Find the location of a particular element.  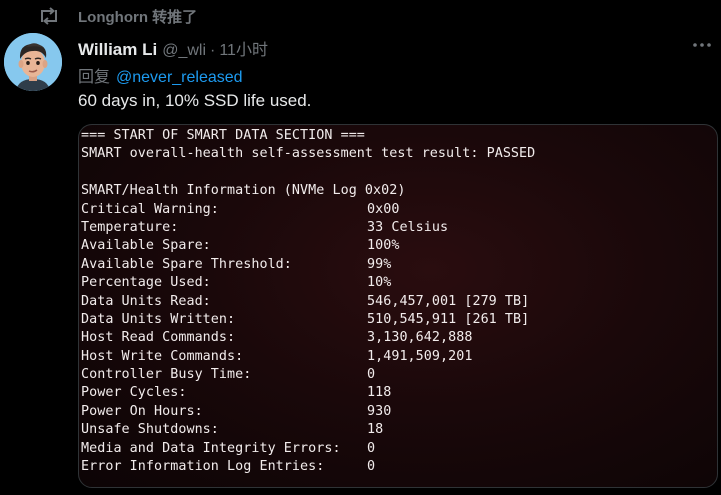

smart-row: Data Units Written: 510,545,911 [261 TB] is located at coordinates (308, 320).